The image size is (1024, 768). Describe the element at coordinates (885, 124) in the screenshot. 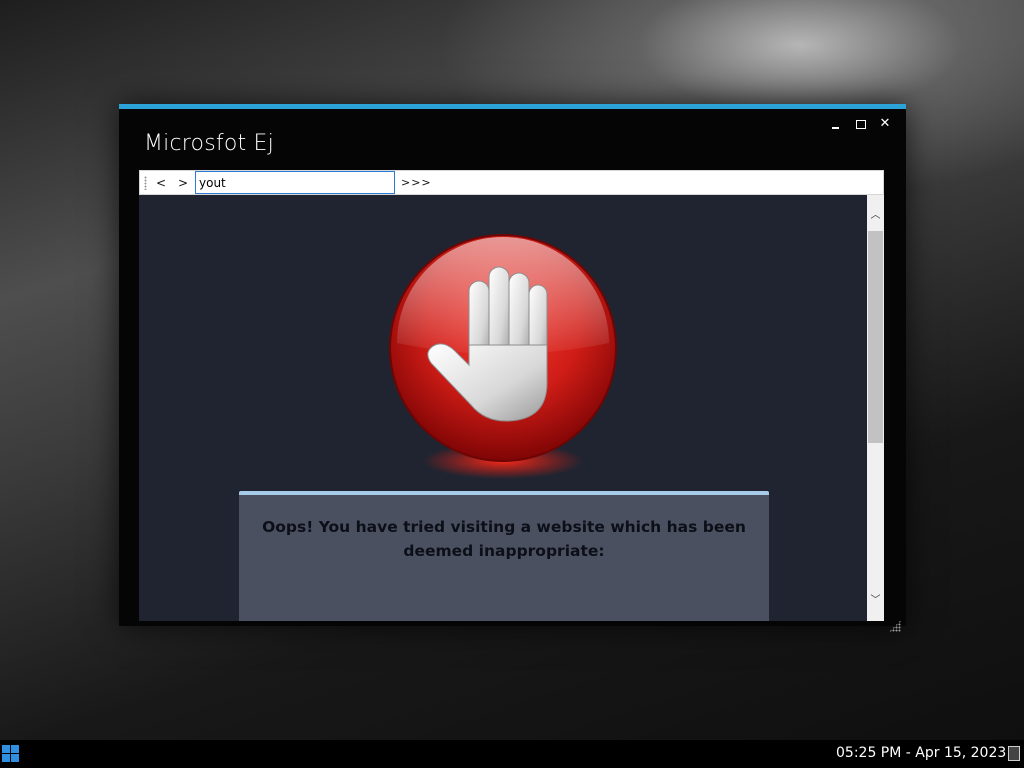

I see `close-button: ✕` at that location.